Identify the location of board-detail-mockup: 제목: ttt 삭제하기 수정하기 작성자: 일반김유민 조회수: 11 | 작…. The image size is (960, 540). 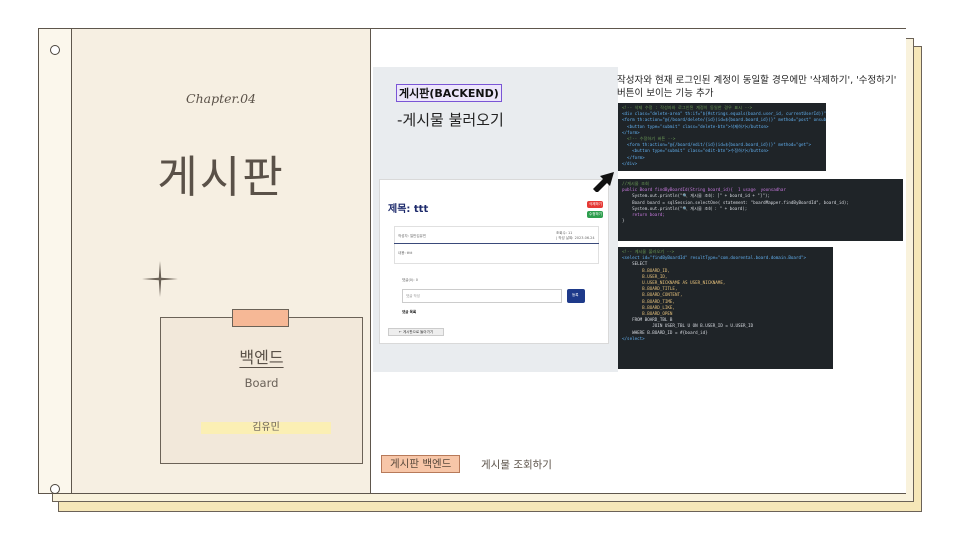
(494, 261).